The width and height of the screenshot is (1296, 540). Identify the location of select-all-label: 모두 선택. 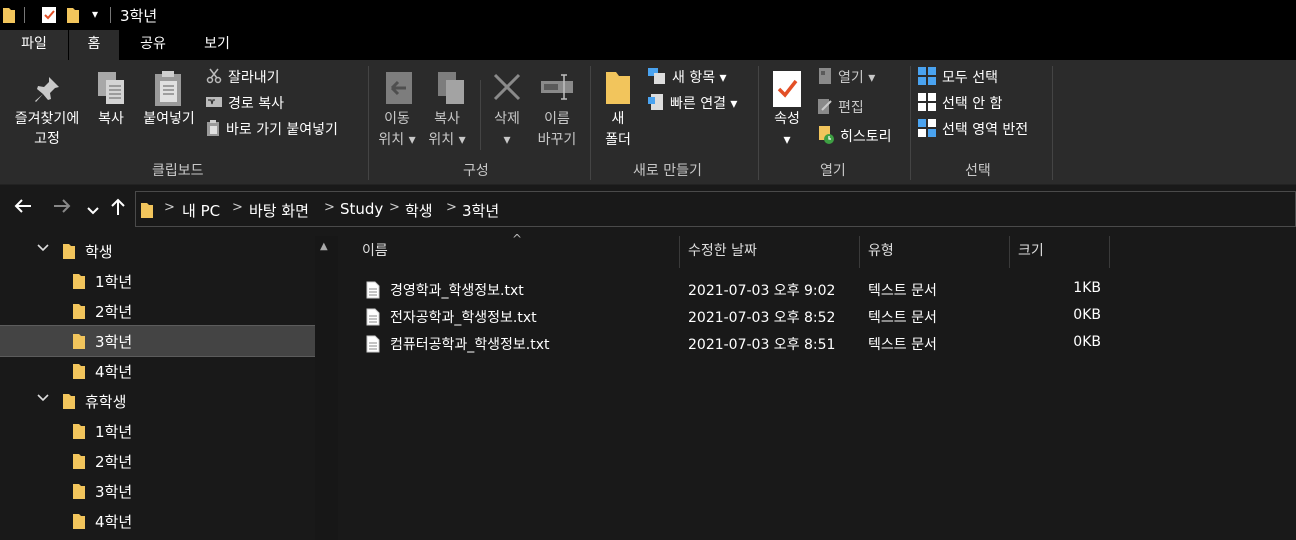
(970, 78).